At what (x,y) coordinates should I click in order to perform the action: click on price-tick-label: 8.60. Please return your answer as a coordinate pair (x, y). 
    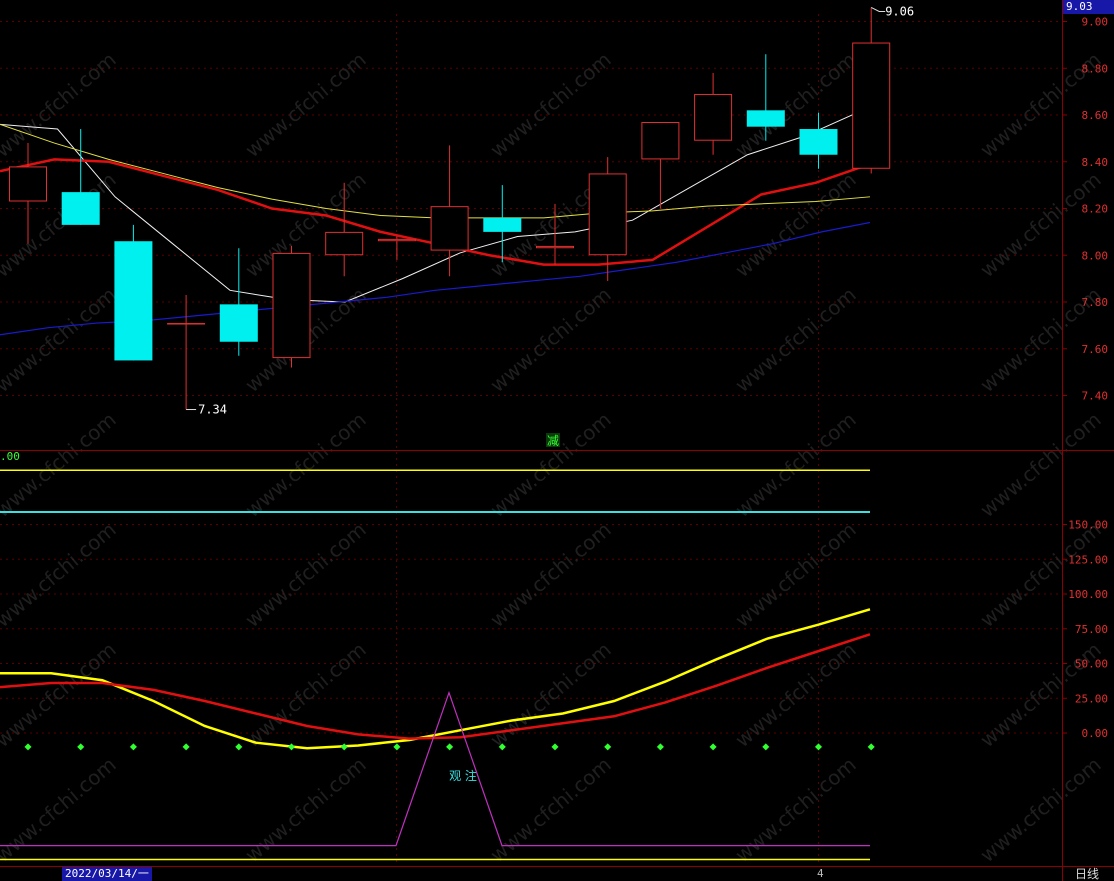
    Looking at the image, I should click on (1095, 115).